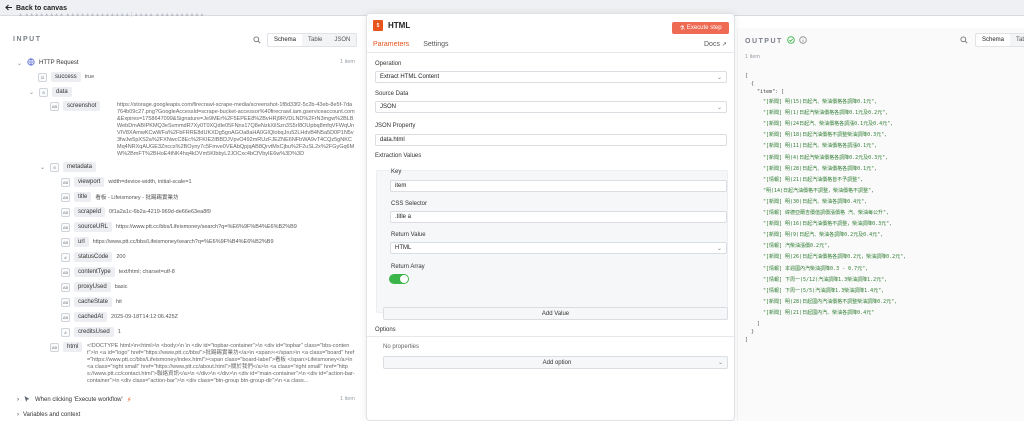  I want to click on json-close-array: ], so click(759, 324).